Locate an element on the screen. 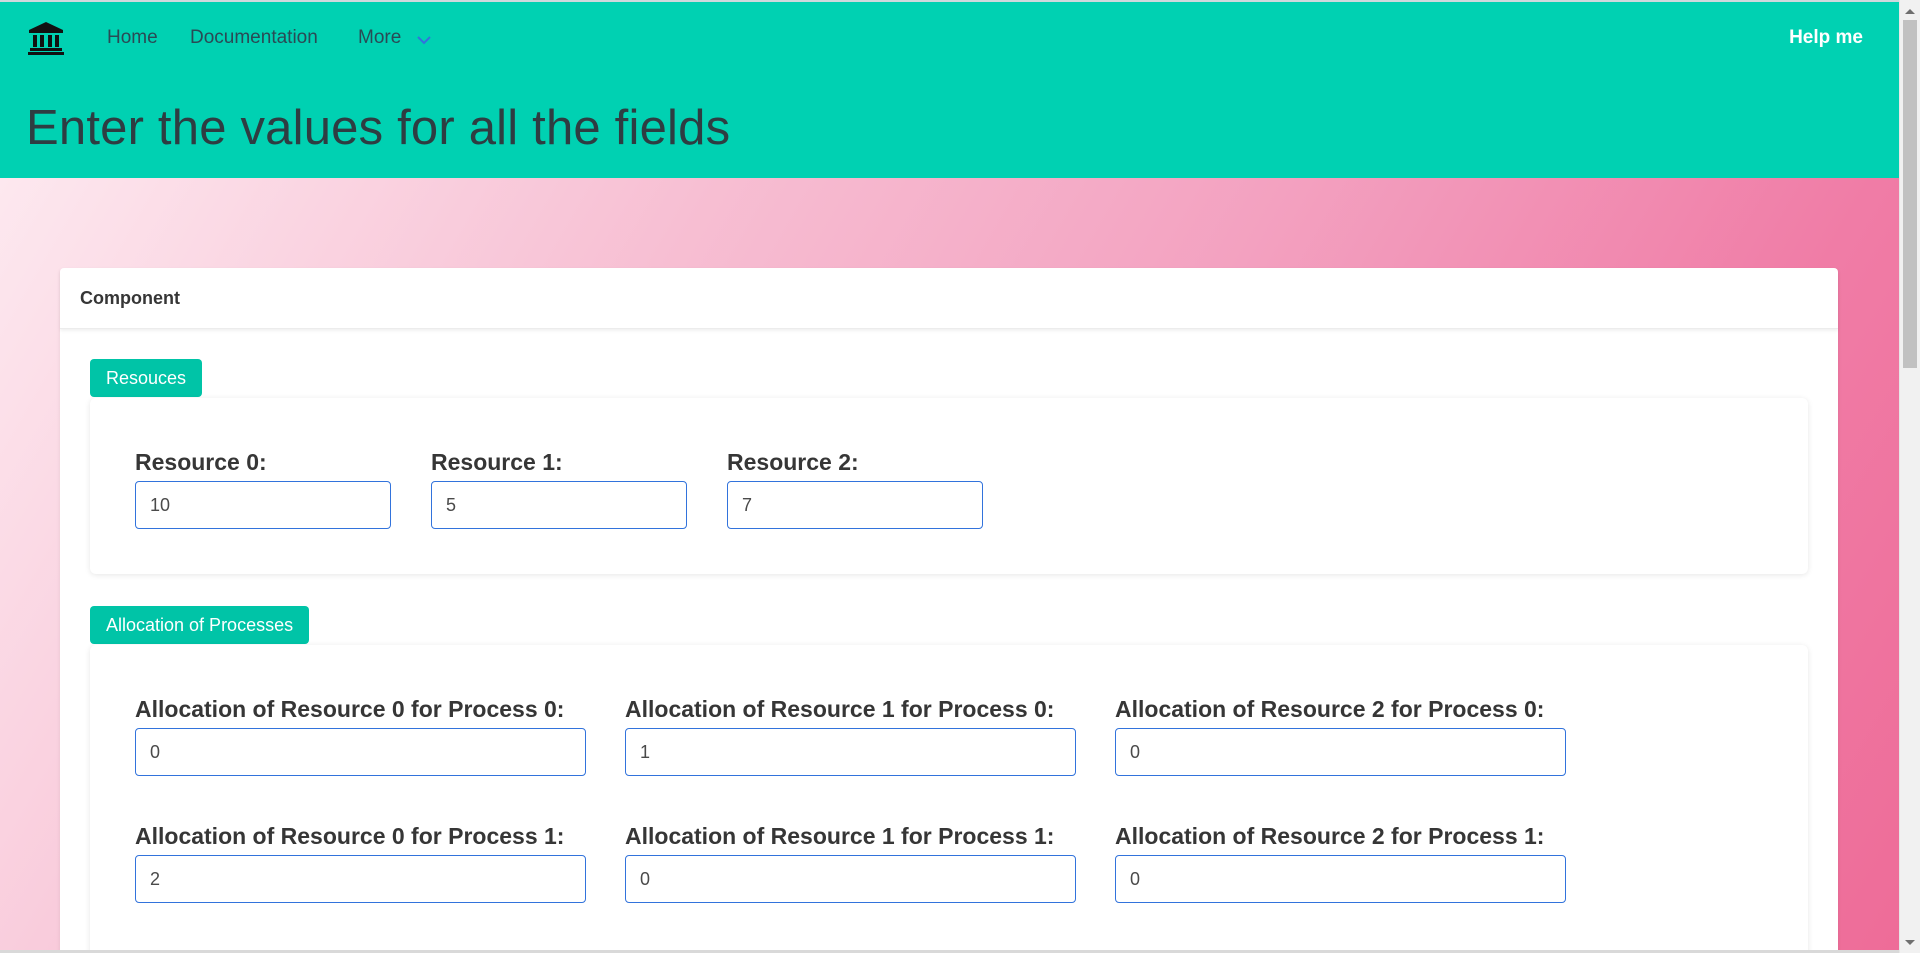 The image size is (1920, 953). nav-more-dropdown: More is located at coordinates (379, 38).